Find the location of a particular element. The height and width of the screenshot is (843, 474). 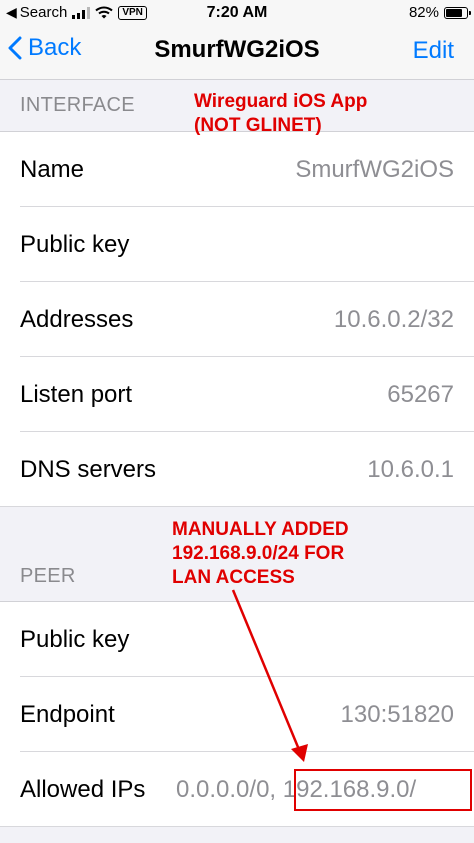

allowed-ips-highlight-box is located at coordinates (383, 790).